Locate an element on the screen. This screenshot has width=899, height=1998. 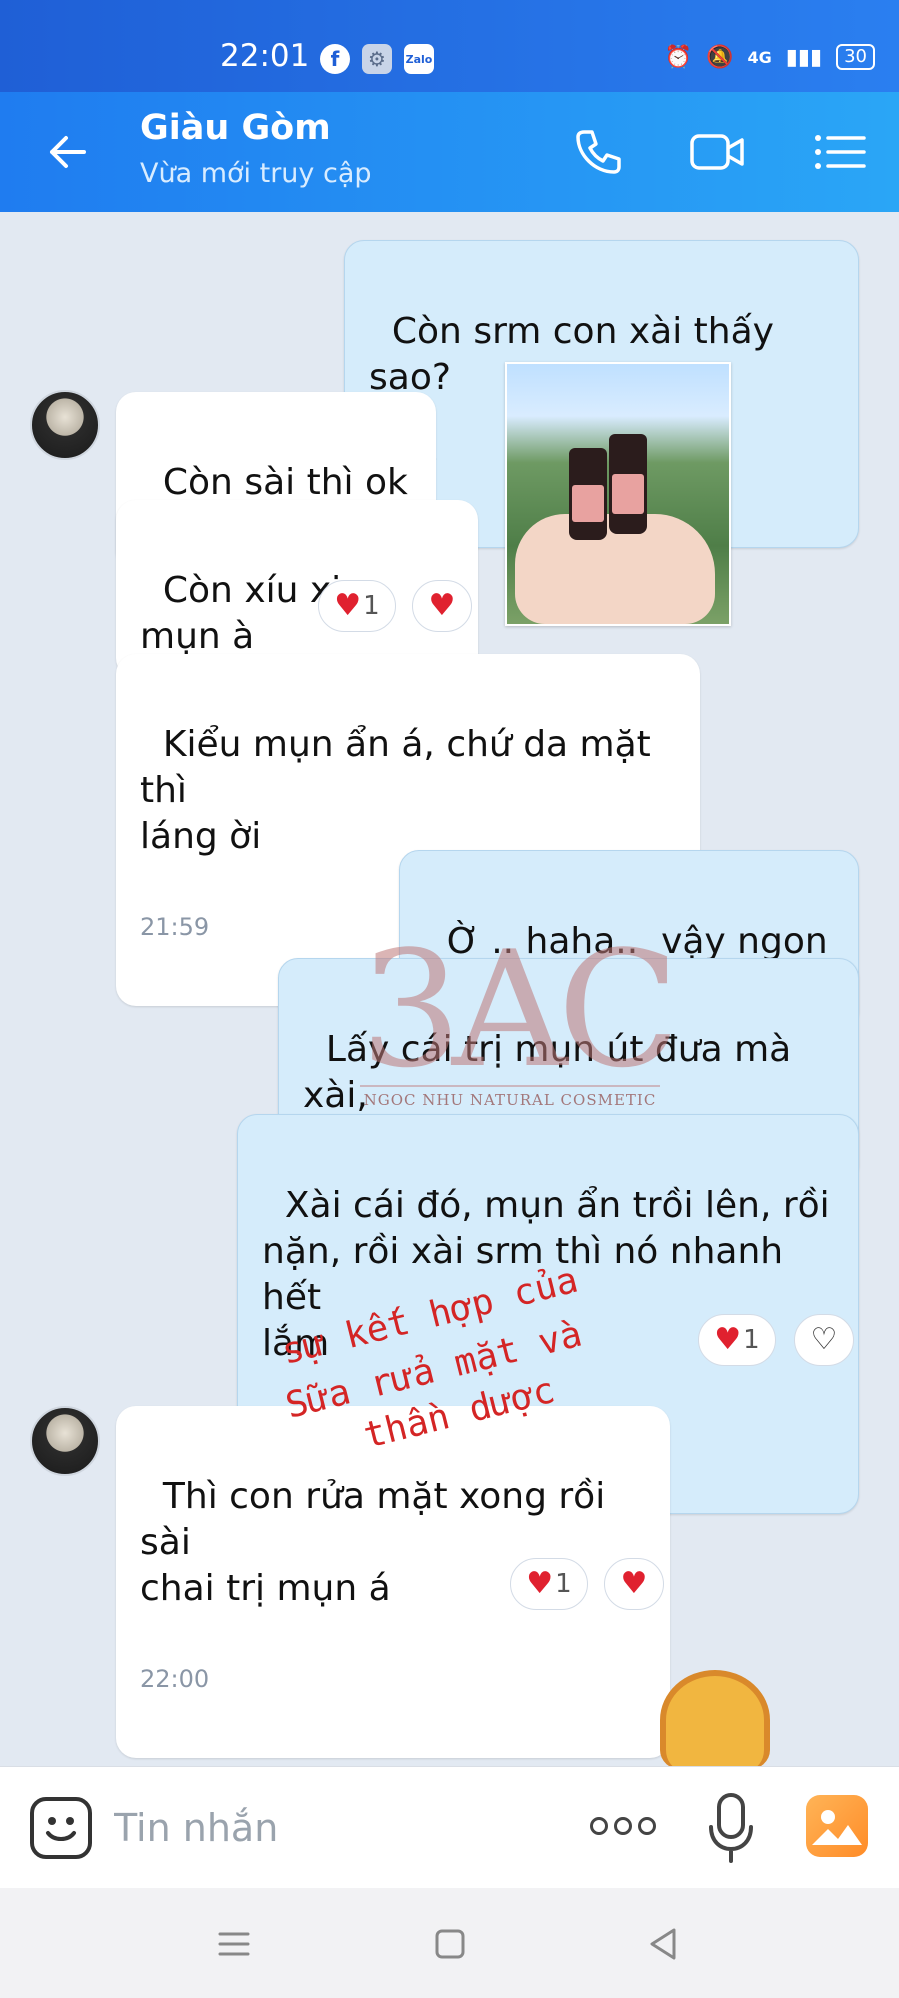
status-notification-icons: f ⚙ Zalo is located at coordinates (377, 59).